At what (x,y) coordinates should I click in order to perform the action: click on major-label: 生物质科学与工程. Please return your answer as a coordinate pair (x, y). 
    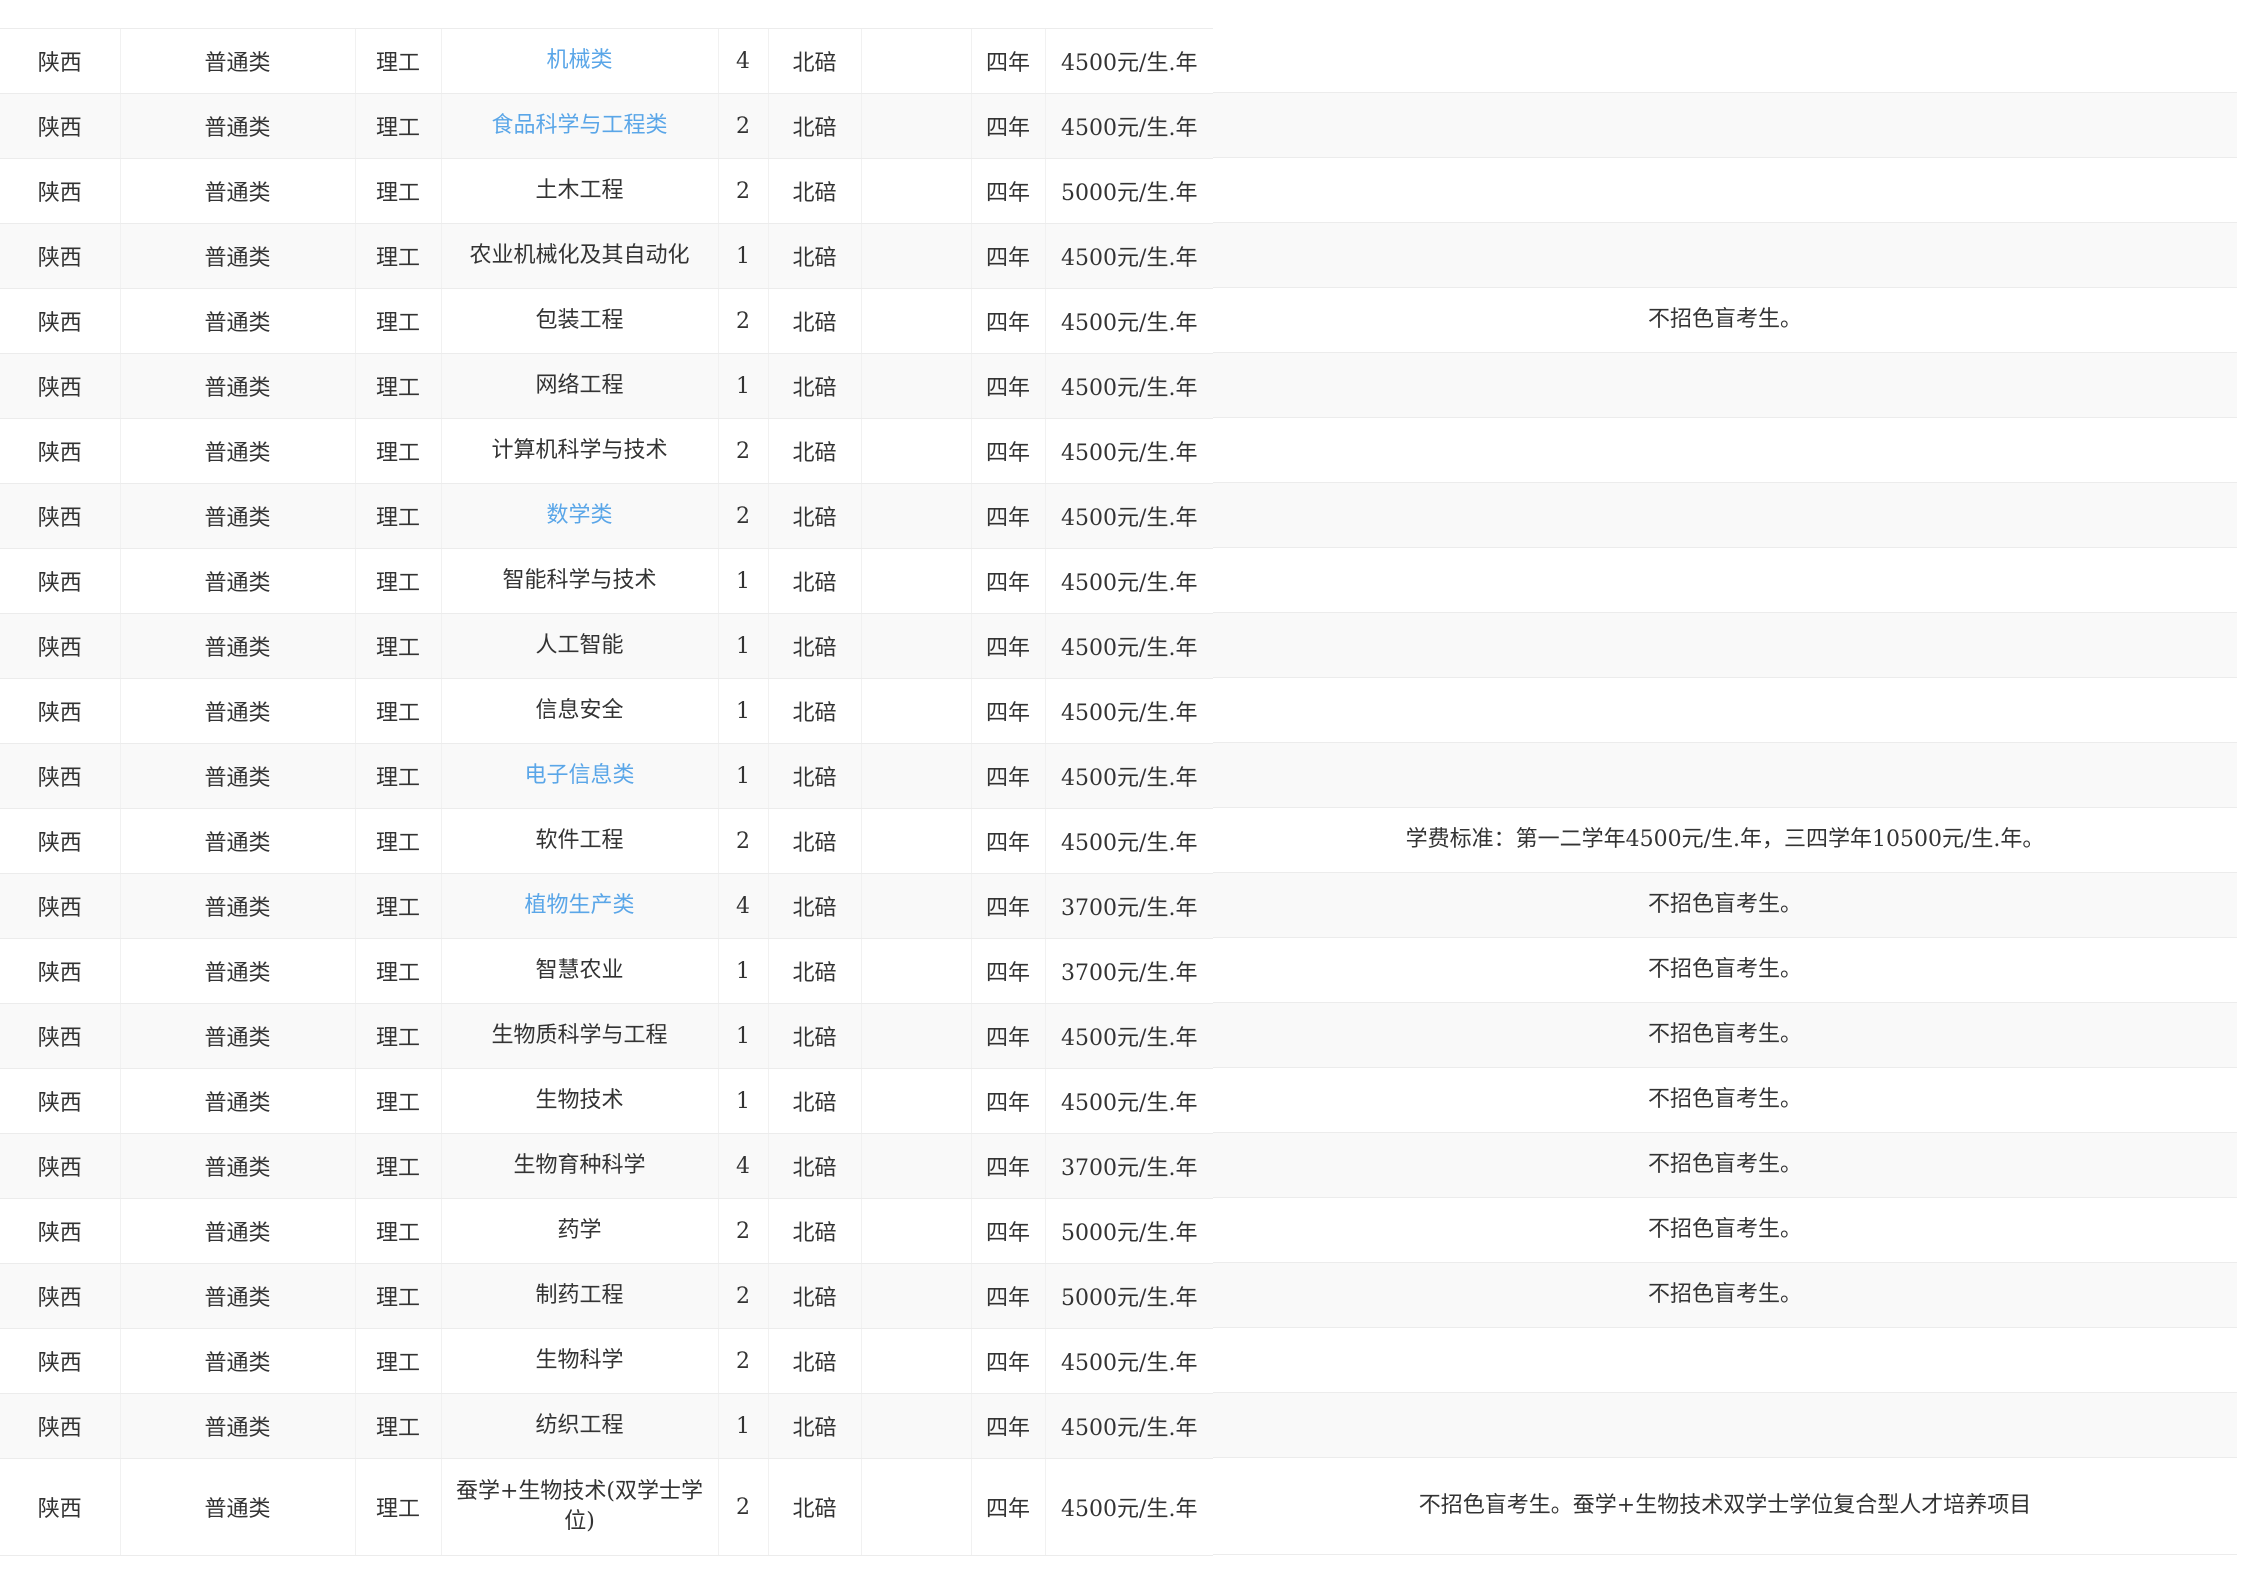
    Looking at the image, I should click on (579, 1035).